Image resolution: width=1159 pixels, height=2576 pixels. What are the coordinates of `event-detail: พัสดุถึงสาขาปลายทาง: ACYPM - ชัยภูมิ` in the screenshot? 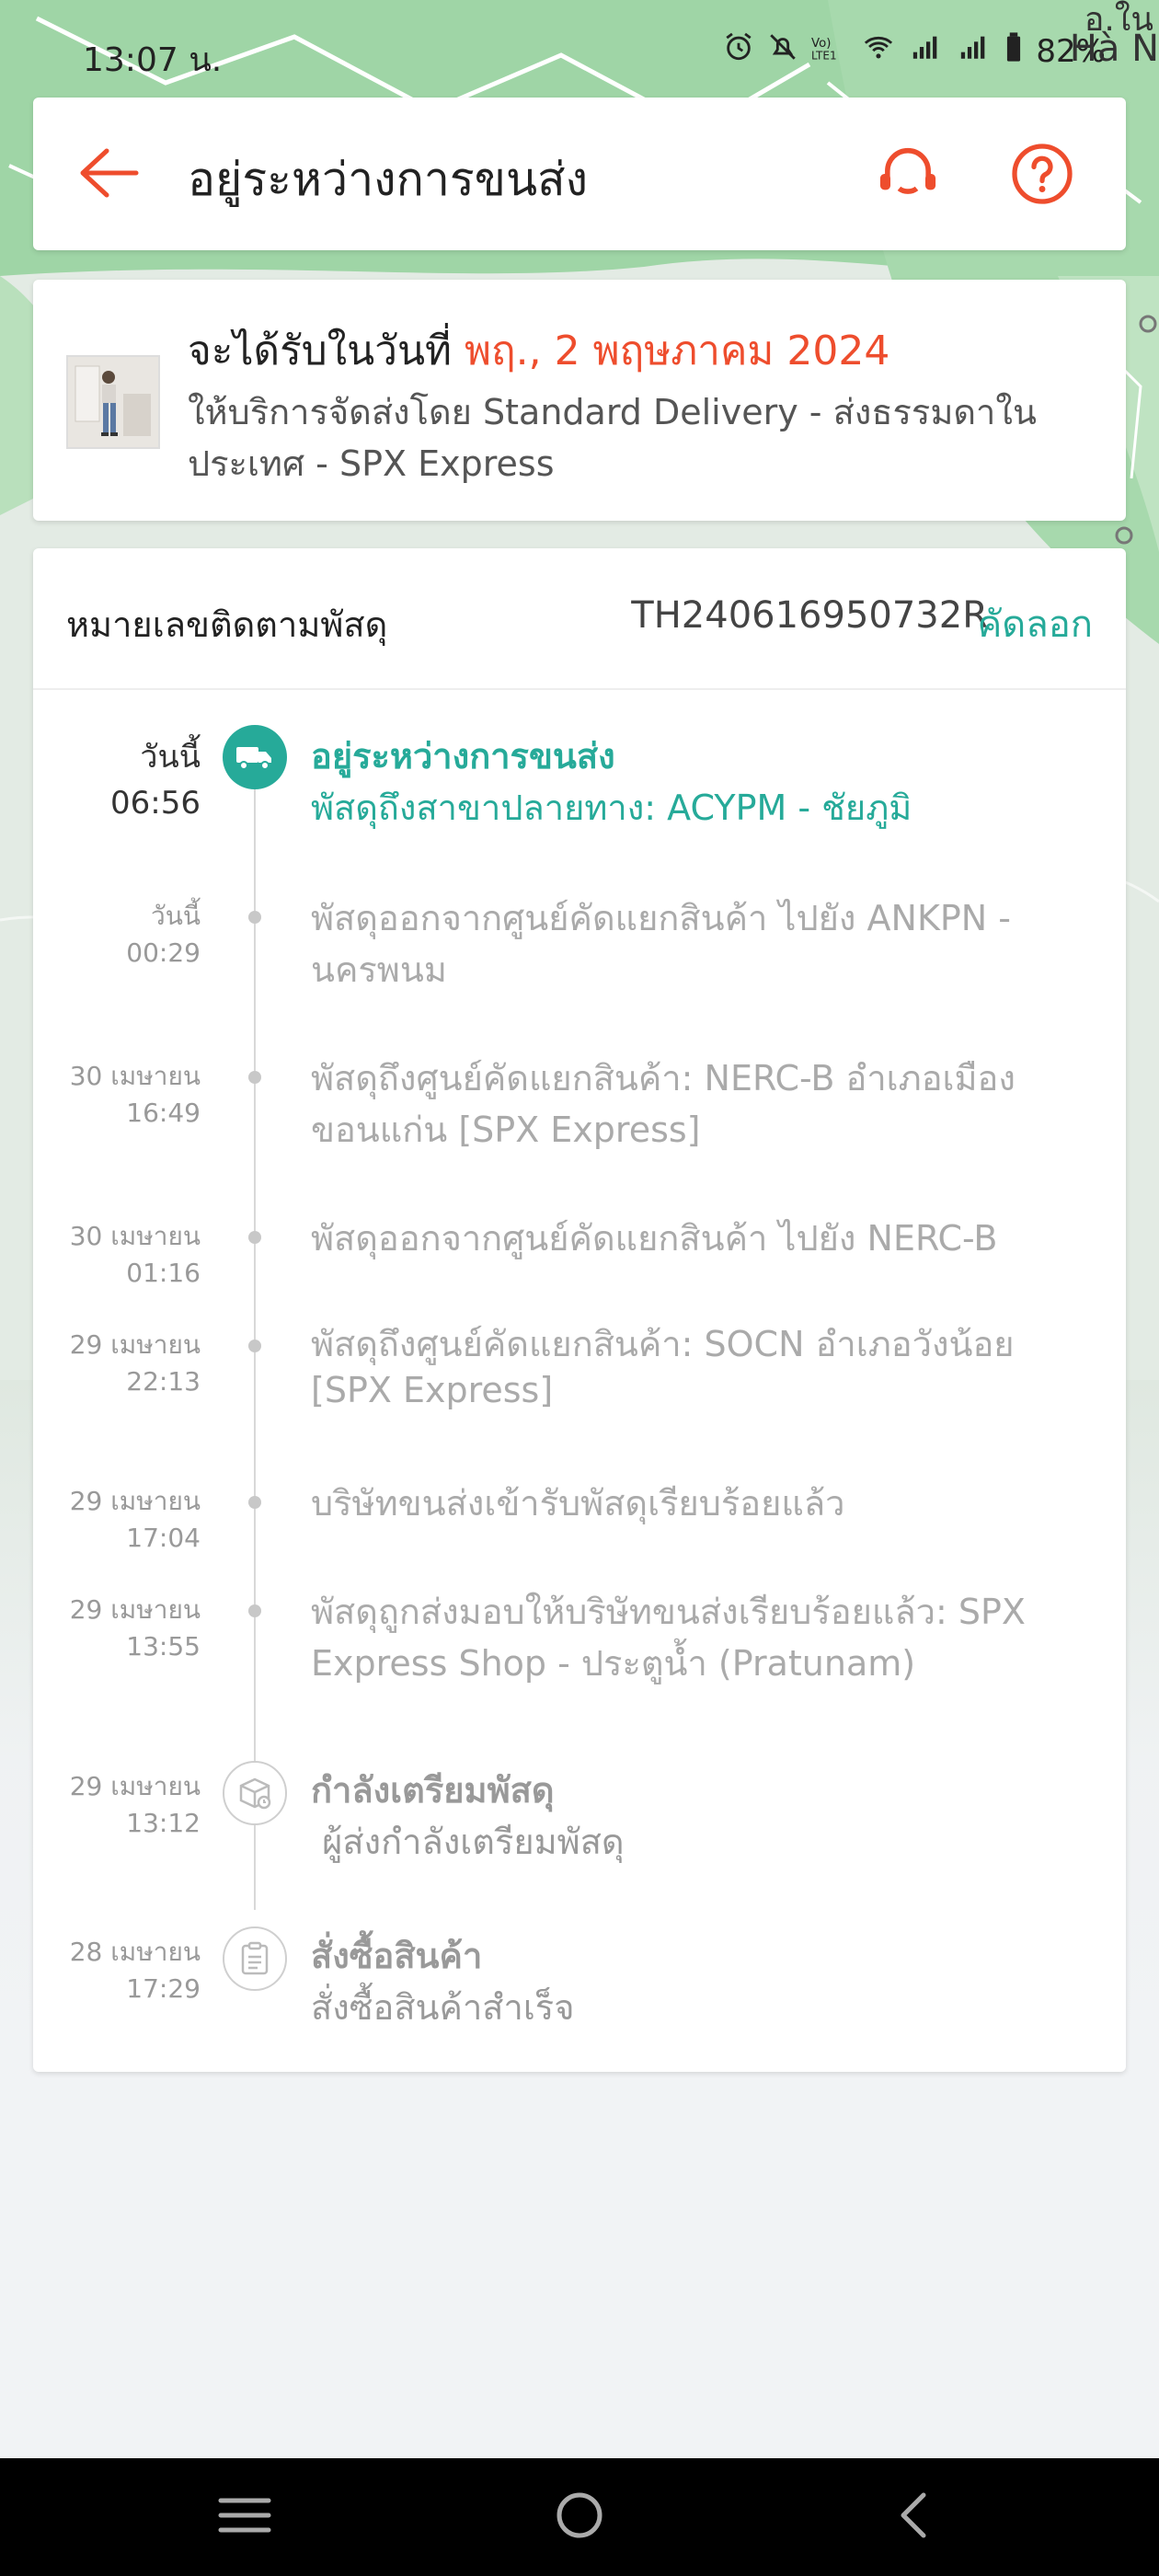 It's located at (611, 808).